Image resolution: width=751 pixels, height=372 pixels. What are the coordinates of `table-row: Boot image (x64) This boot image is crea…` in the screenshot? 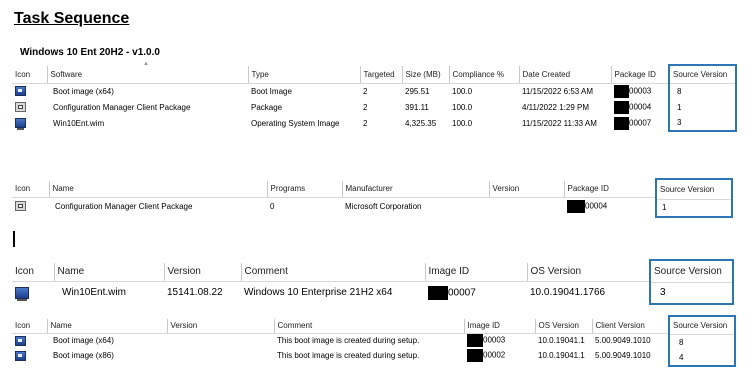 It's located at (340, 340).